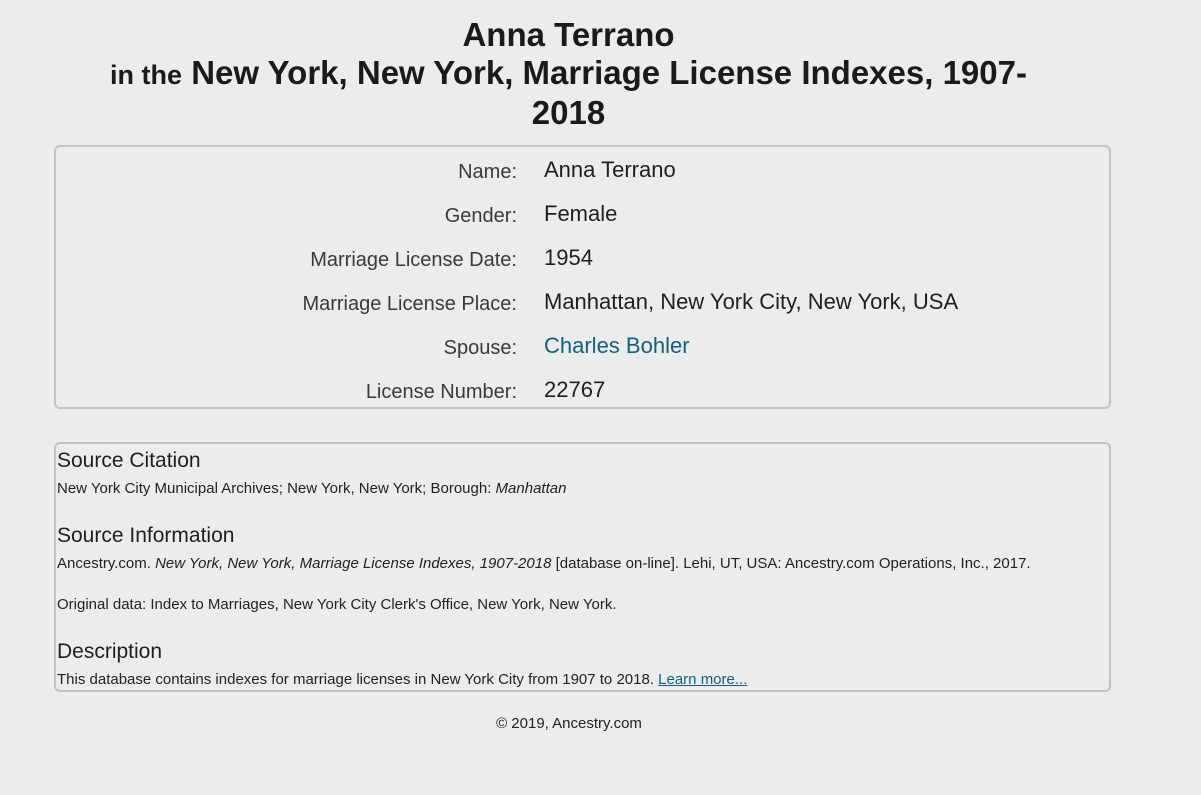 The image size is (1201, 795). Describe the element at coordinates (146, 535) in the screenshot. I see `source-information-heading: Source Information` at that location.